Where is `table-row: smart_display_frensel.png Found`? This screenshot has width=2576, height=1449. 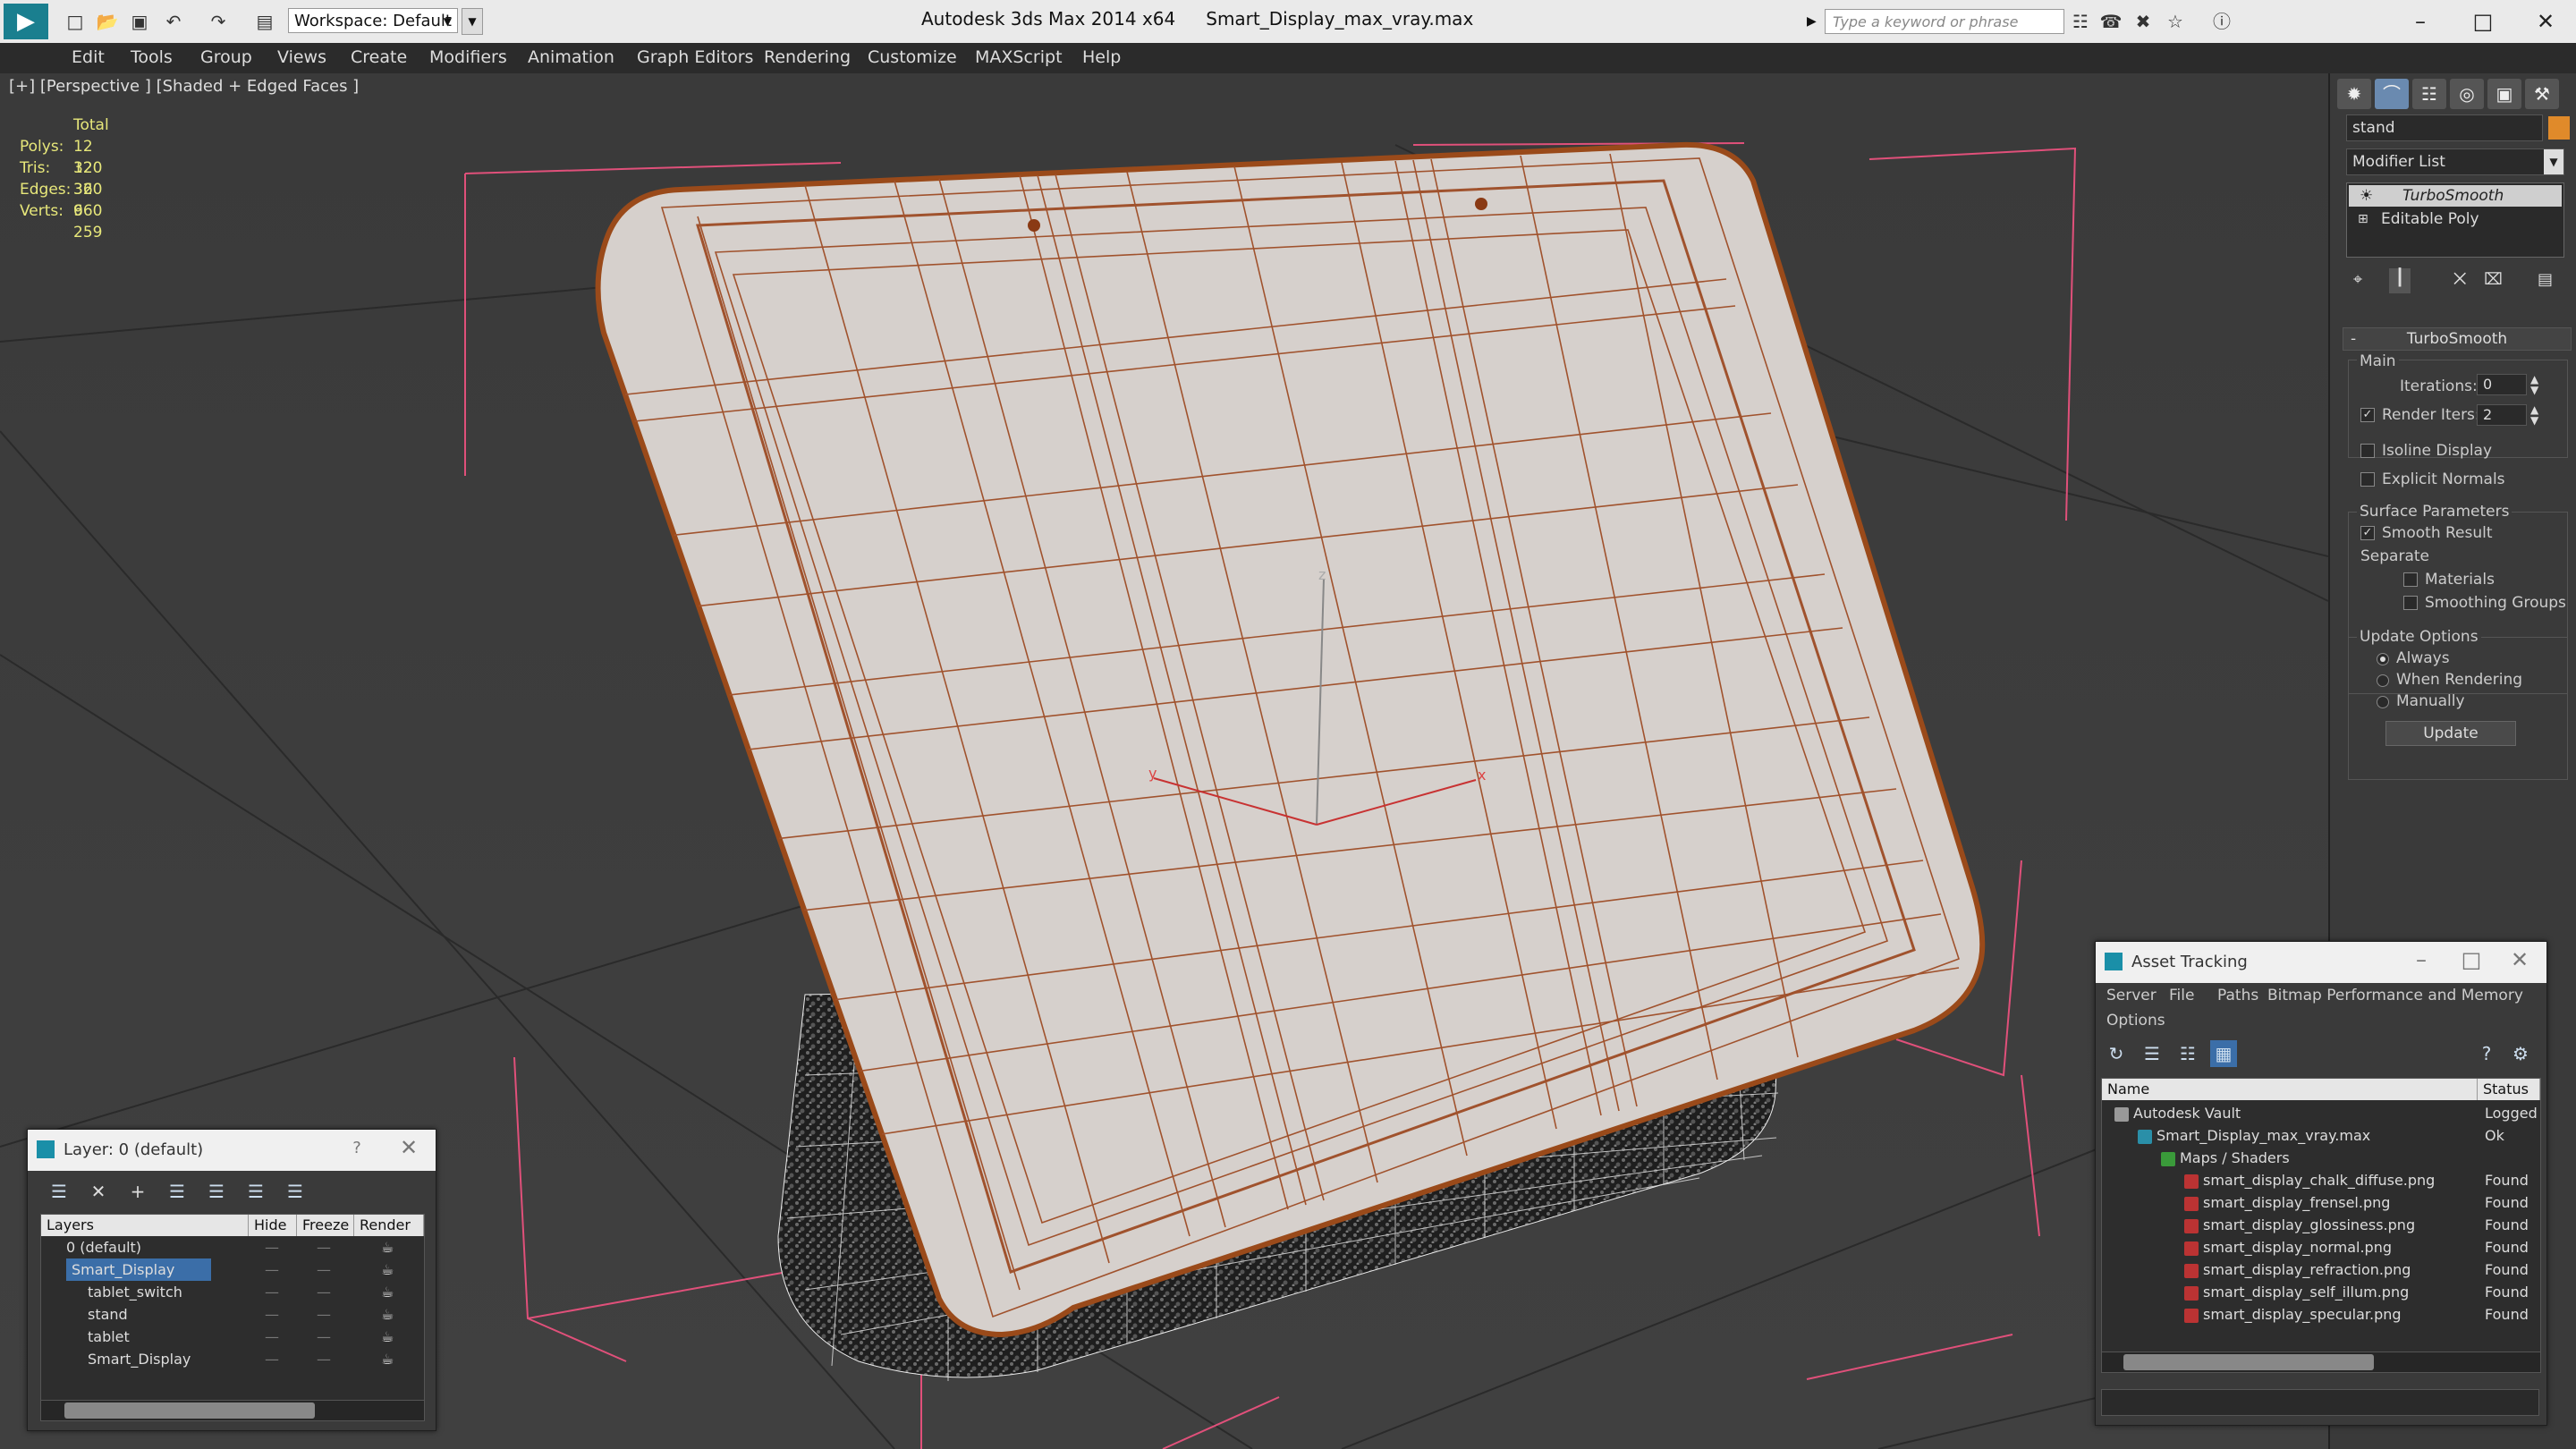 table-row: smart_display_frensel.png Found is located at coordinates (2321, 1202).